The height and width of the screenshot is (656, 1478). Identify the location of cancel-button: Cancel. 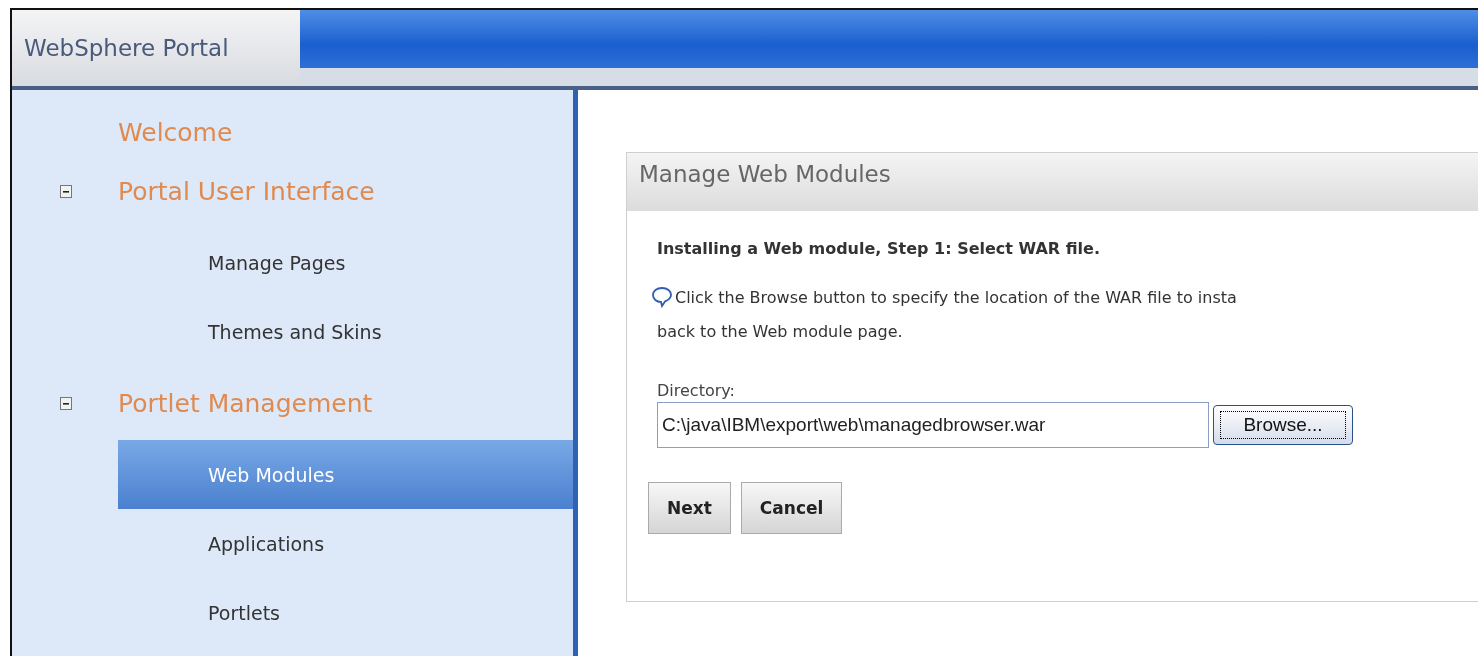
(791, 508).